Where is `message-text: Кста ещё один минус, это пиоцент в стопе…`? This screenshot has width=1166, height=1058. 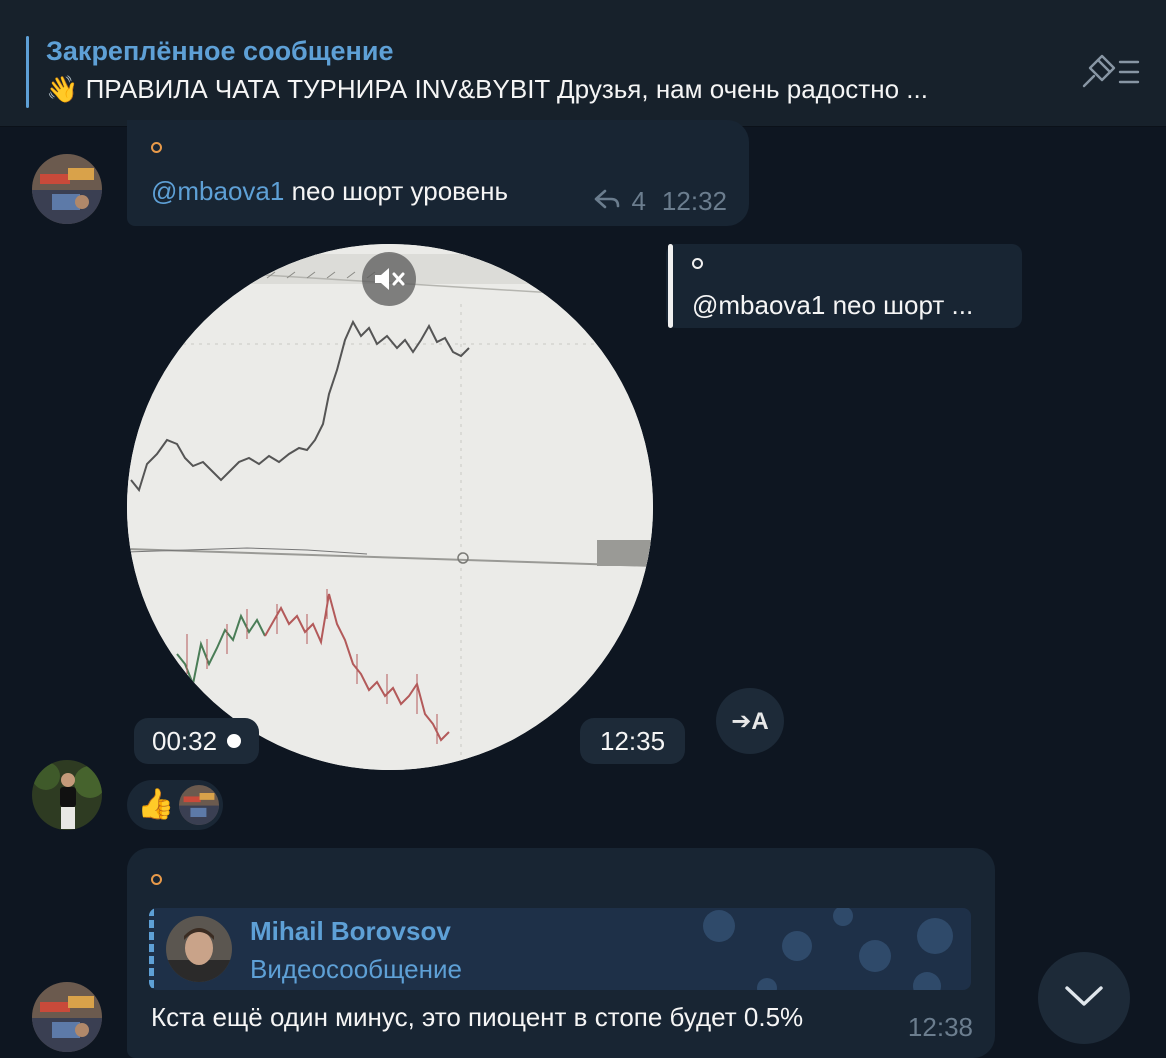 message-text: Кста ещё один минус, это пиоцент в стопе… is located at coordinates (477, 1017).